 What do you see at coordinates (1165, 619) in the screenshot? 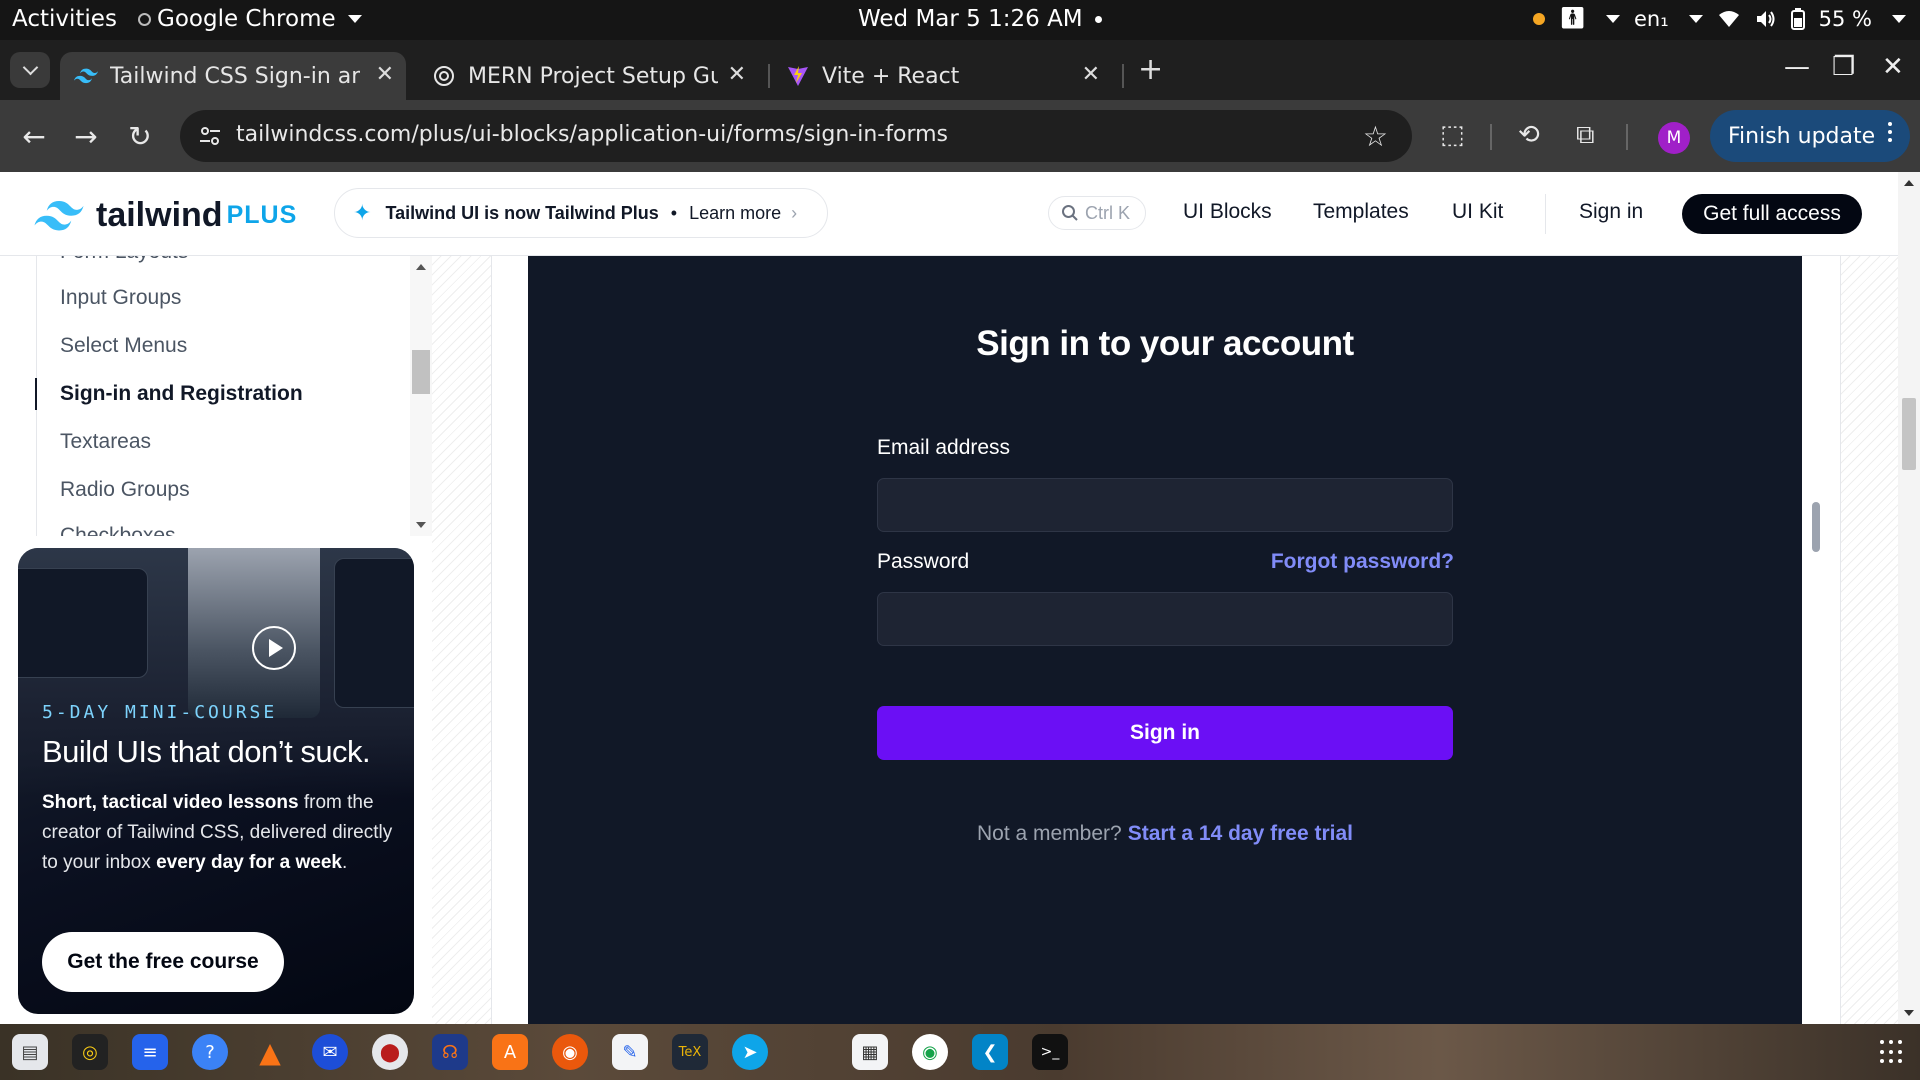
I see `password-field` at bounding box center [1165, 619].